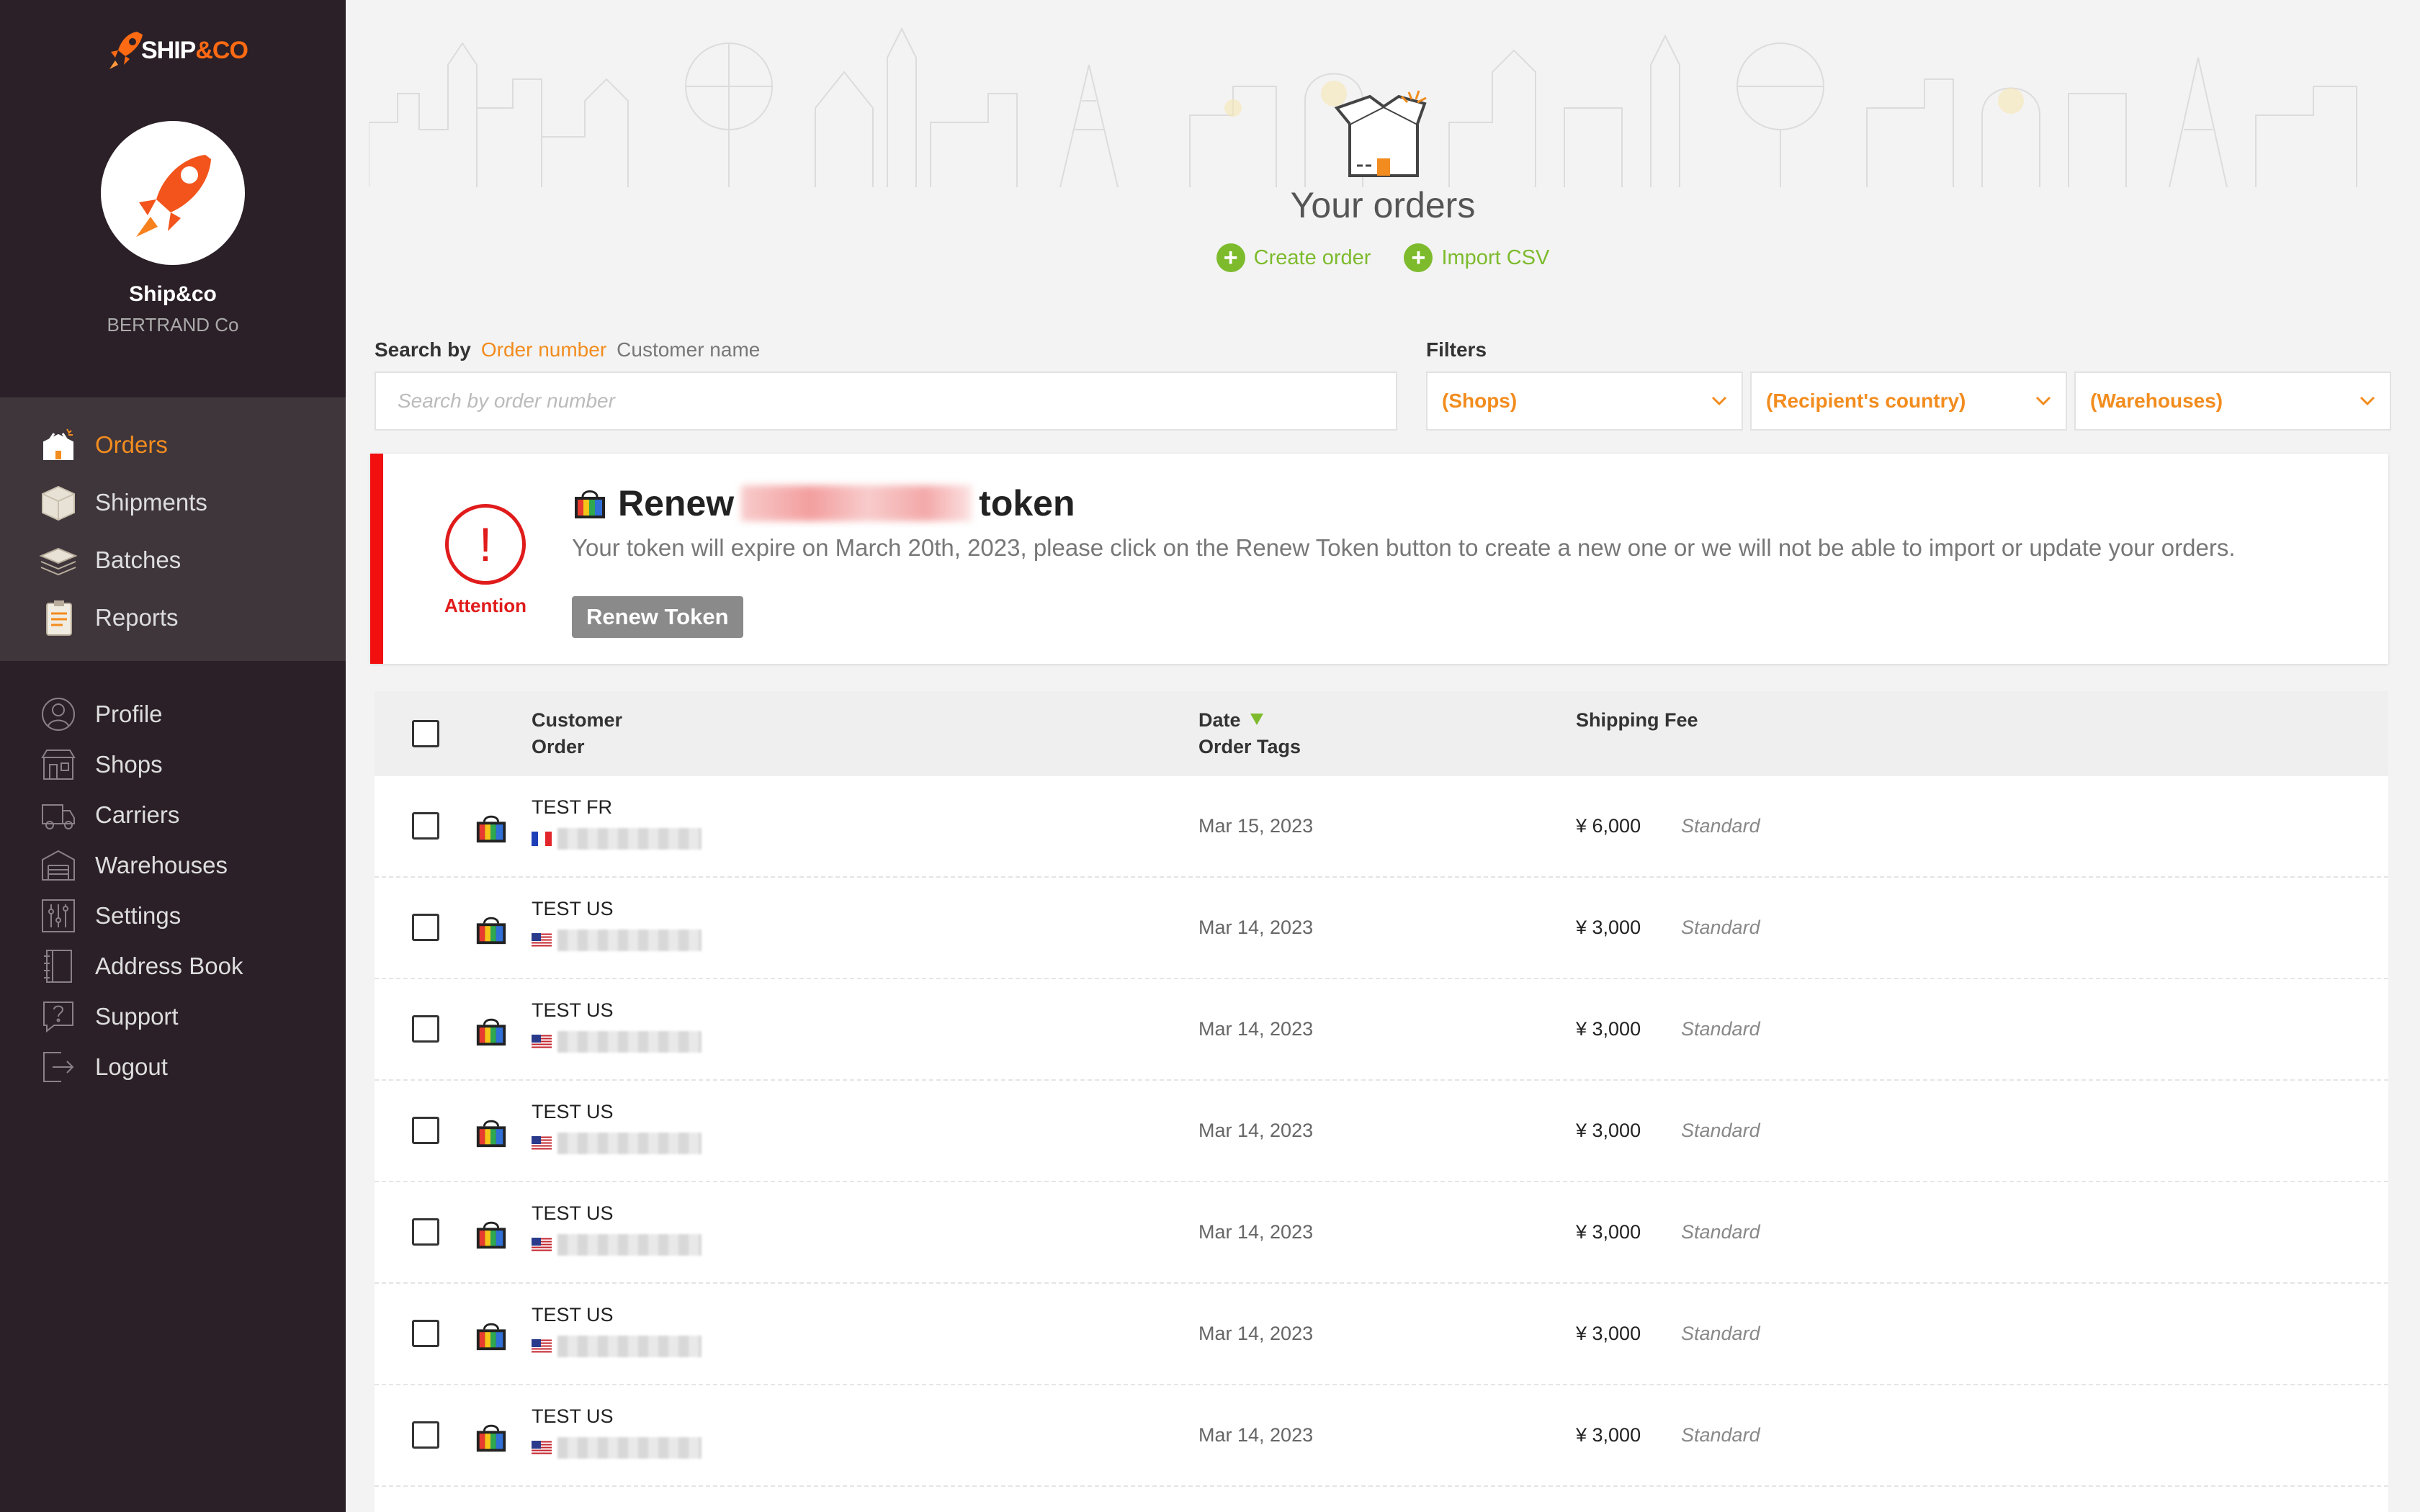 The width and height of the screenshot is (2420, 1512). Describe the element at coordinates (688, 349) in the screenshot. I see `search-mode-customer-name: Customer name` at that location.